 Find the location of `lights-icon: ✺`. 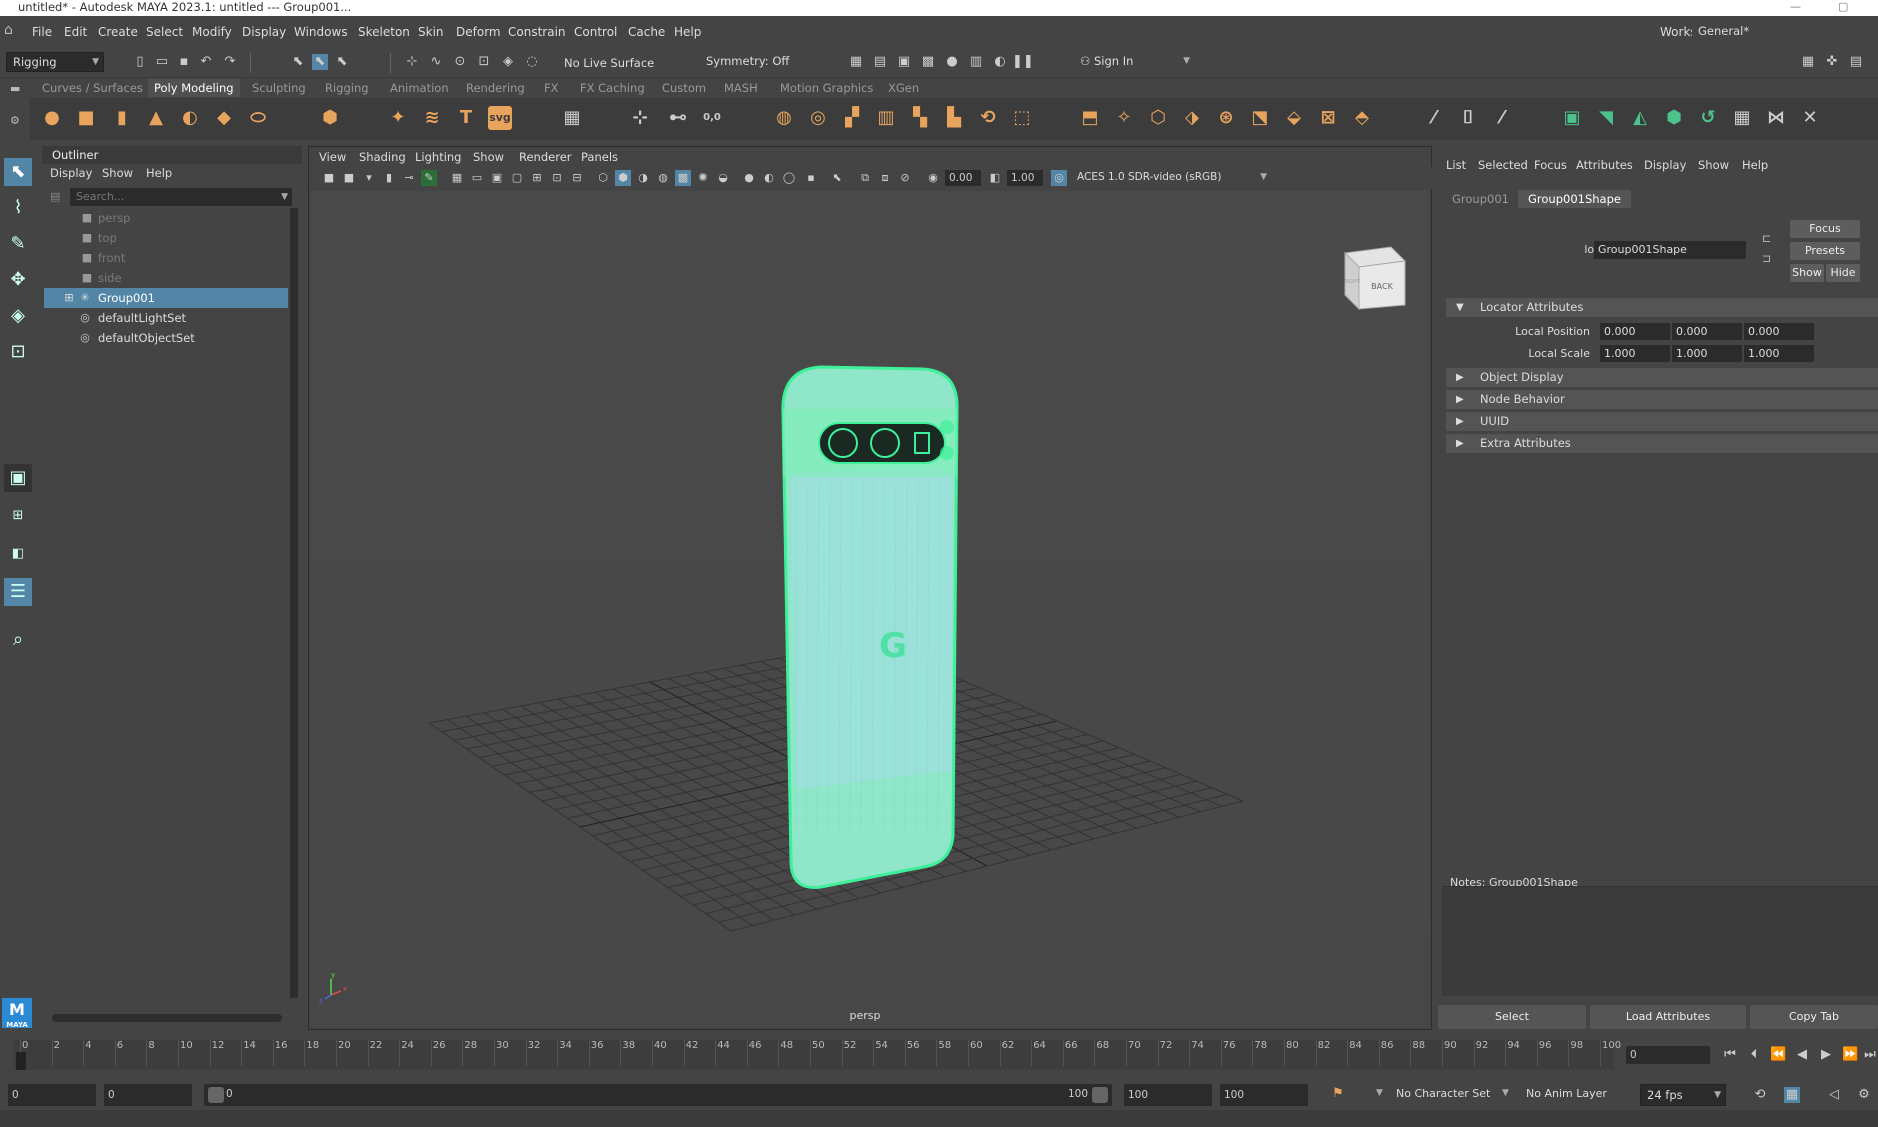

lights-icon: ✺ is located at coordinates (703, 178).